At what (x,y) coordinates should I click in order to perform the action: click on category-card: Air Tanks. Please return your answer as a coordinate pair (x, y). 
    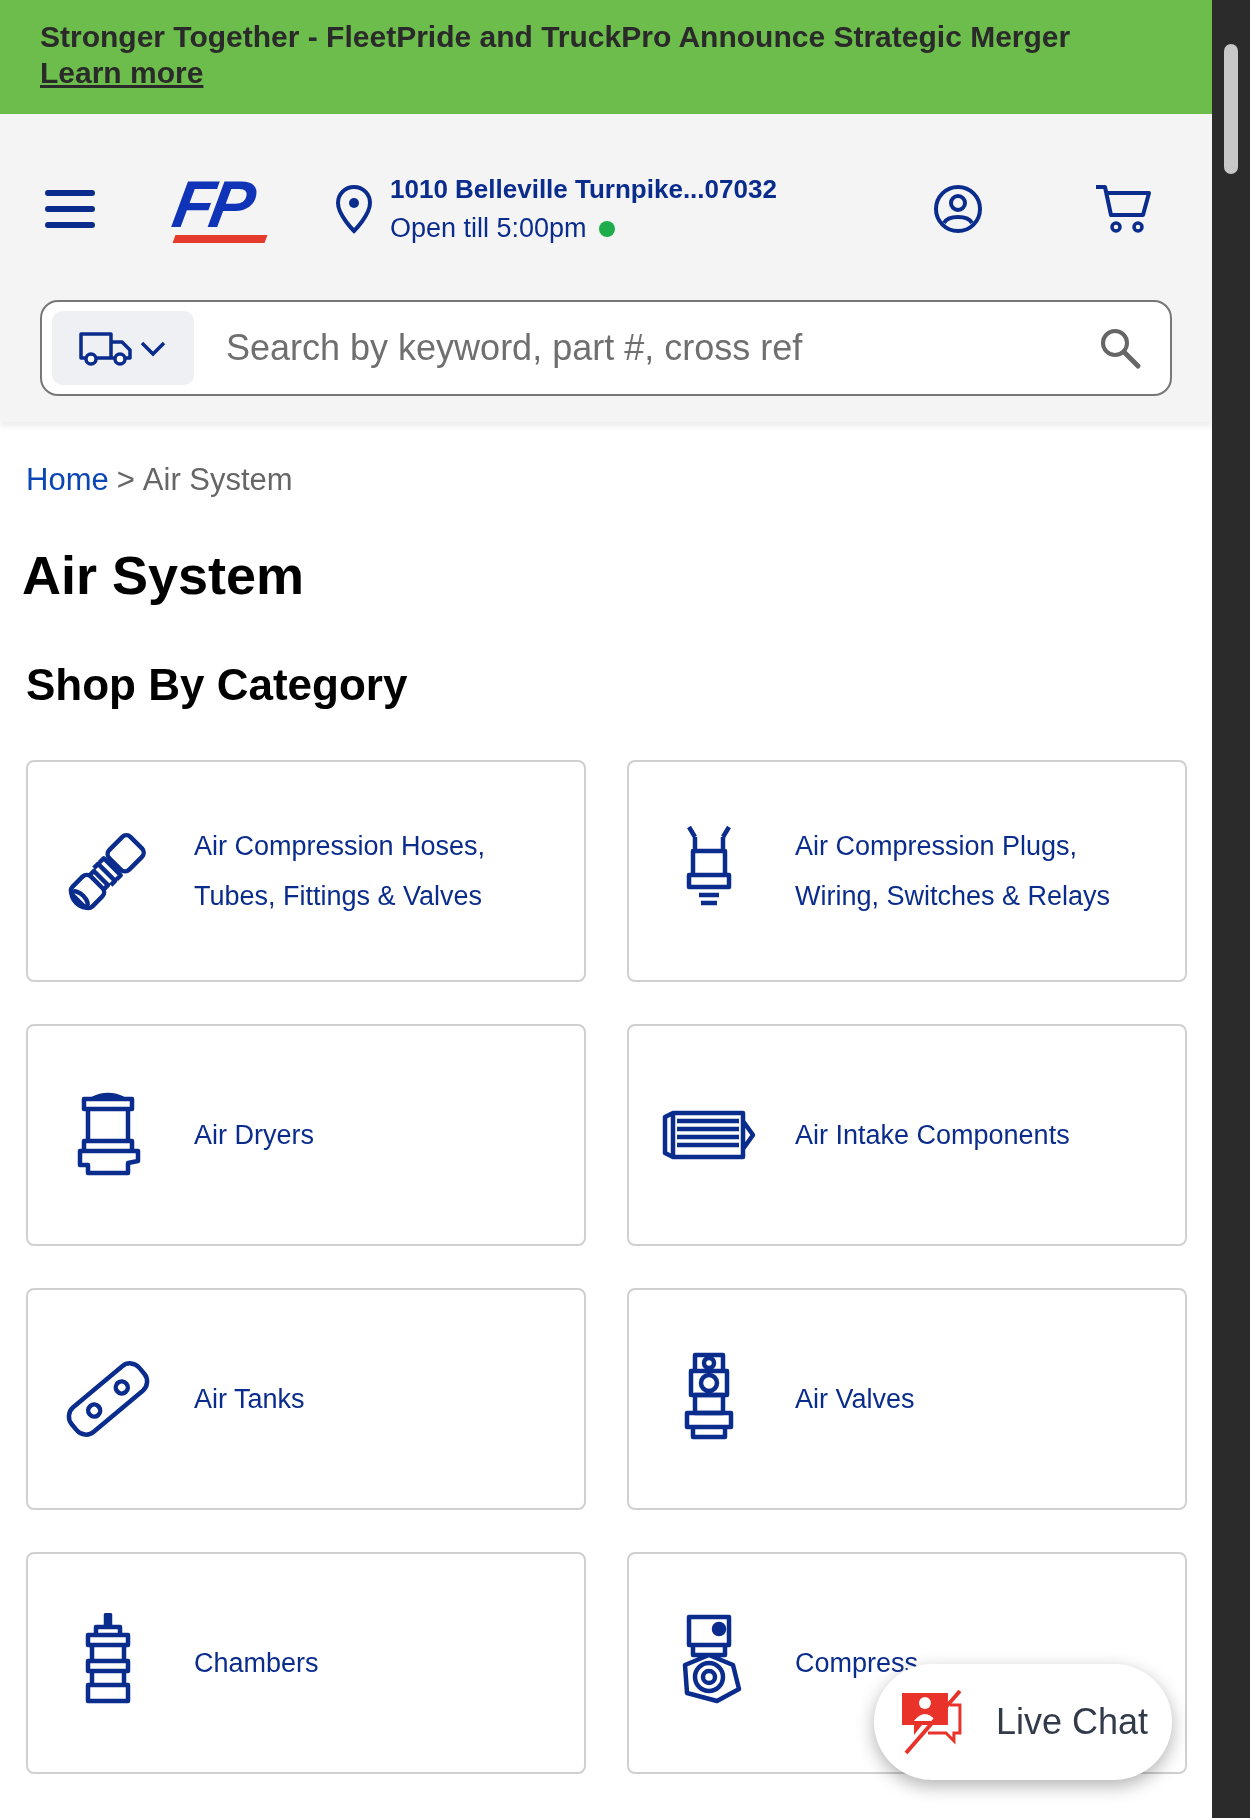
    Looking at the image, I should click on (306, 1399).